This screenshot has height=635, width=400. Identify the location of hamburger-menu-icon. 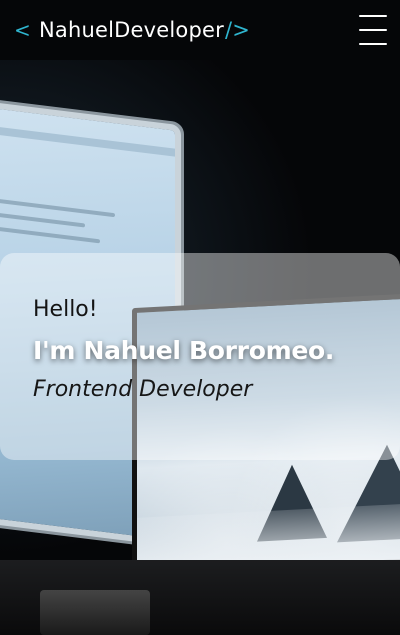
(373, 30).